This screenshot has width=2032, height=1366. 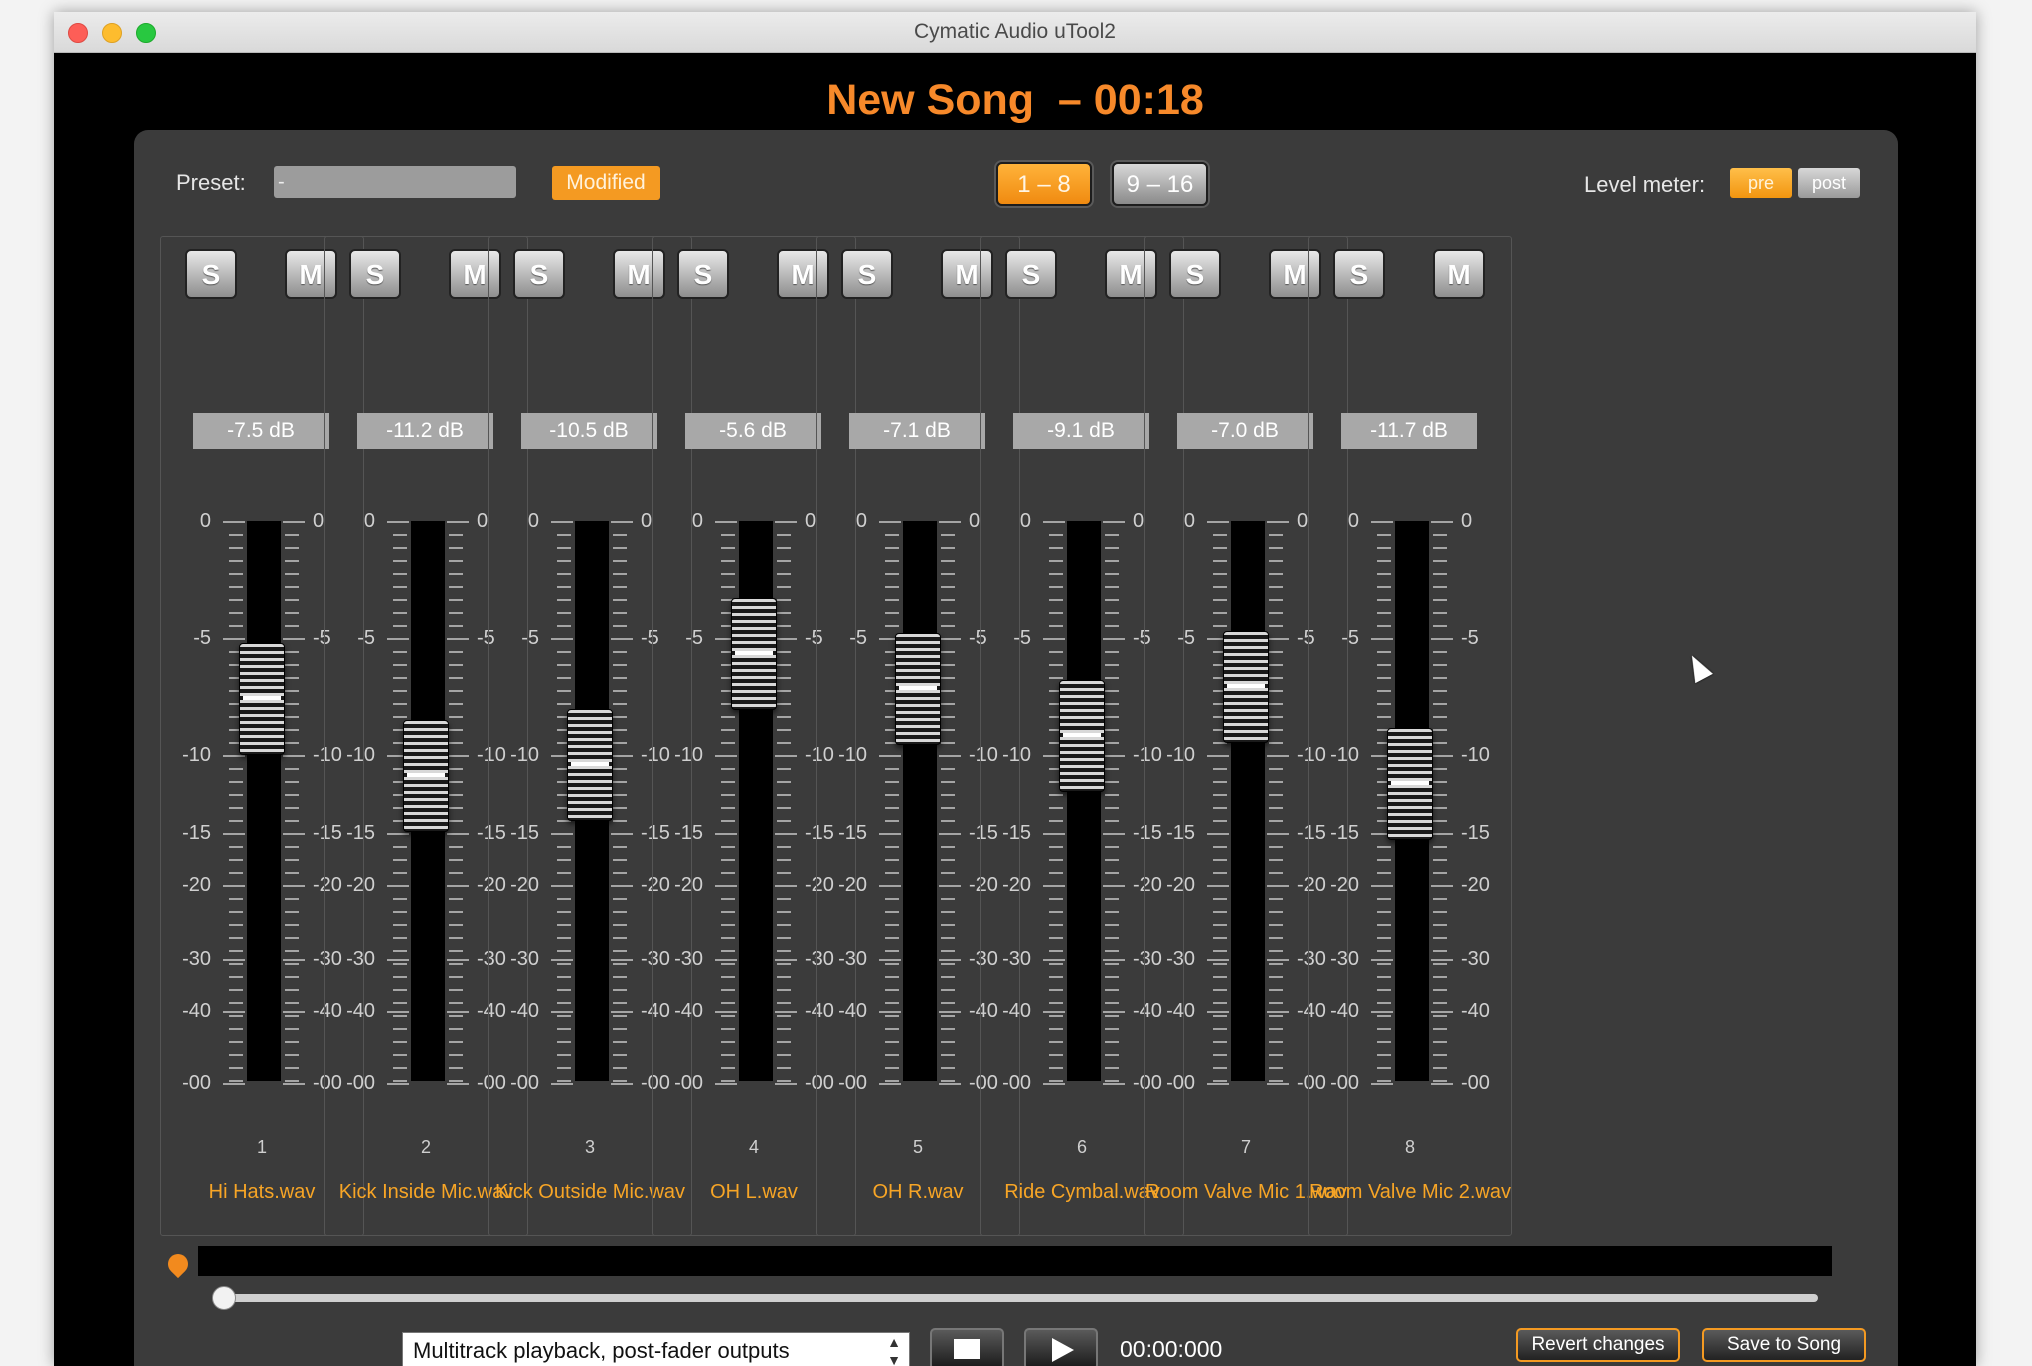 I want to click on level-meter-post-button: post, so click(x=1829, y=183).